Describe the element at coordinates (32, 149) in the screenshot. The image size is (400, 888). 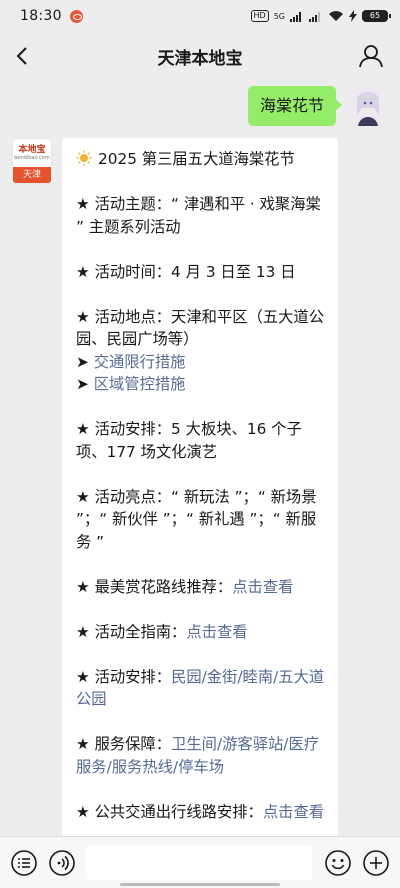
I see `logo-text: 本地宝` at that location.